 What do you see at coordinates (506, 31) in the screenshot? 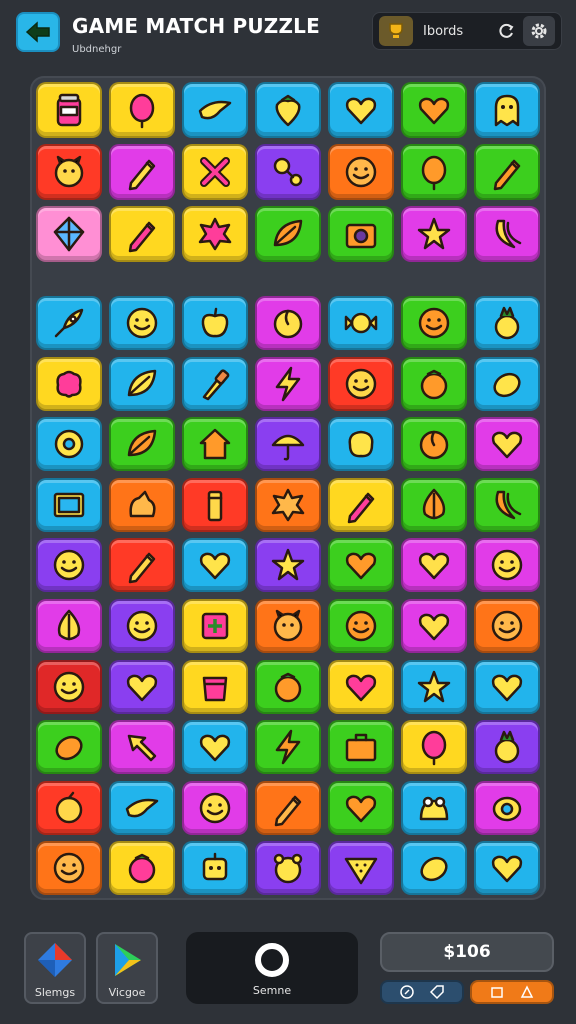
I see `refresh-button` at bounding box center [506, 31].